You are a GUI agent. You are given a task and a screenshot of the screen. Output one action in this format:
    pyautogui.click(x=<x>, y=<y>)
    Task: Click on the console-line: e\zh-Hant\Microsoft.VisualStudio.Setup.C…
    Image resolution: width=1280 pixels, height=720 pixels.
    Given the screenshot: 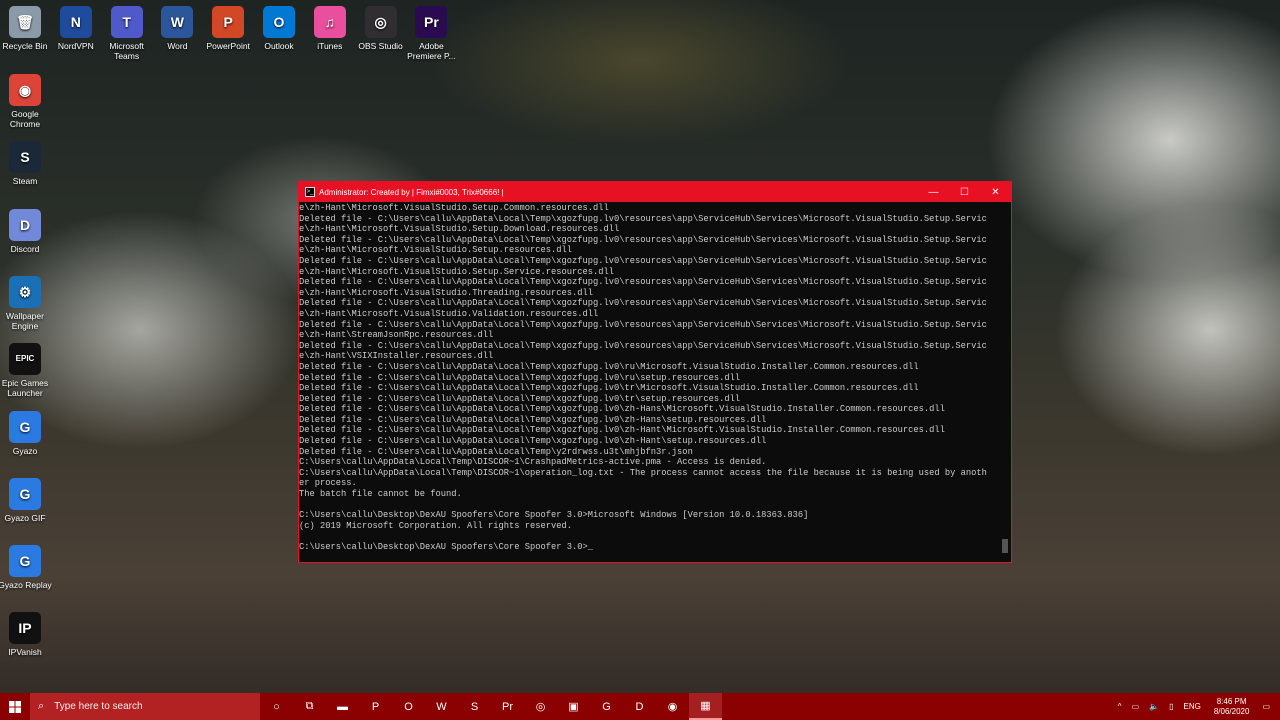 What is the action you would take?
    pyautogui.click(x=454, y=208)
    